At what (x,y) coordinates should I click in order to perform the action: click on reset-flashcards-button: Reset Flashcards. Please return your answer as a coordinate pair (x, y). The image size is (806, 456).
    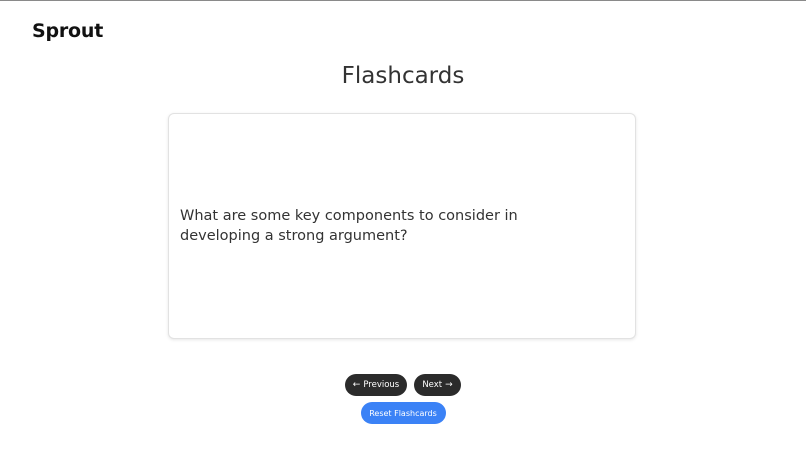
    Looking at the image, I should click on (403, 413).